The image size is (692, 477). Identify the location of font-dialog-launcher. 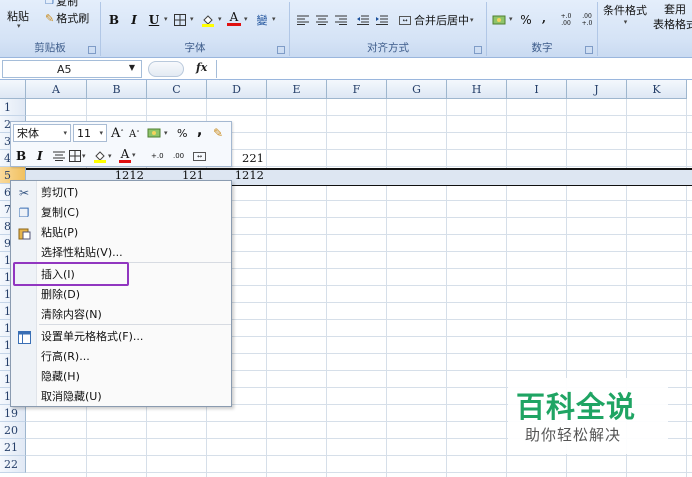
(281, 50).